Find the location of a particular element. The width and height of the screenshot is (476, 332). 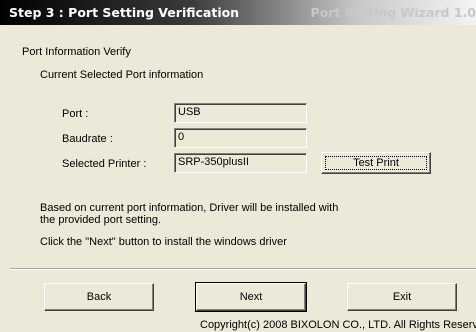

exit-button: Exit is located at coordinates (402, 297).